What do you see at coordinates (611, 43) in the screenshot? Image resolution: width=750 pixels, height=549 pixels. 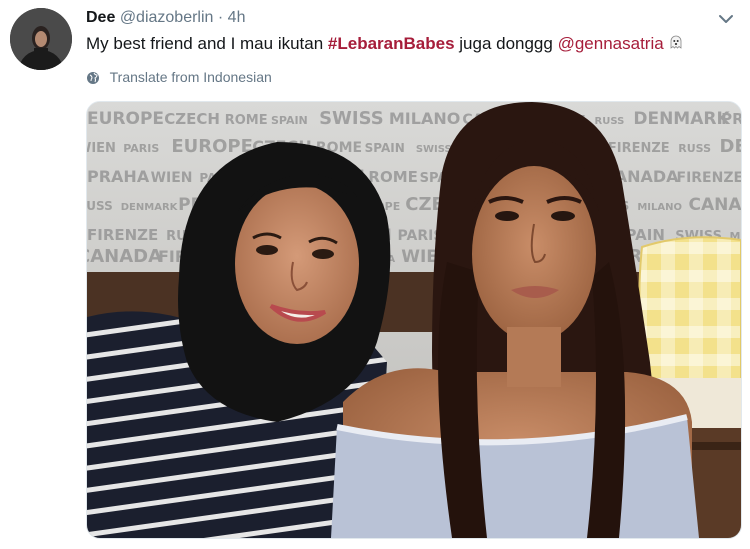 I see `mention-link: @gennasatria` at bounding box center [611, 43].